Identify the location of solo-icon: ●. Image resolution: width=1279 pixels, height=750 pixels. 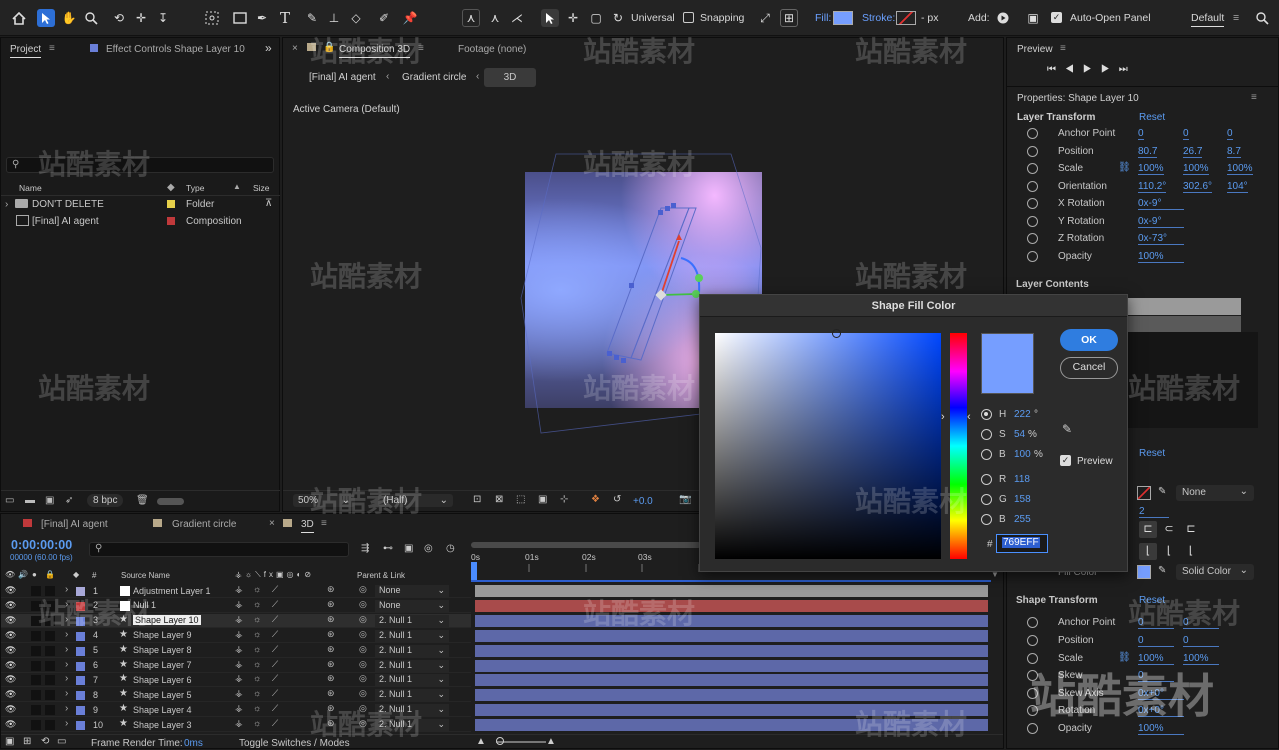
(34, 574).